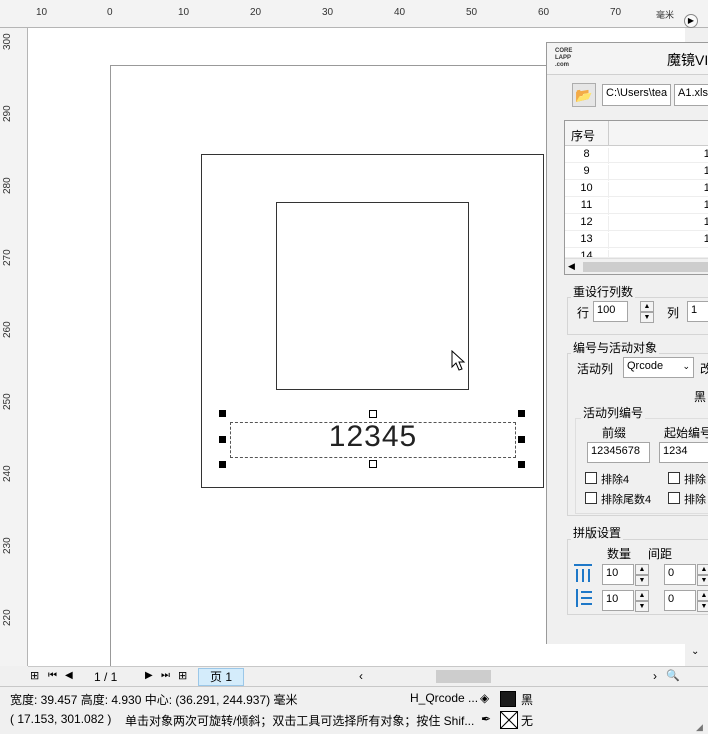 The width and height of the screenshot is (708, 734). Describe the element at coordinates (699, 727) in the screenshot. I see `resize-grip-icon: ◢` at that location.